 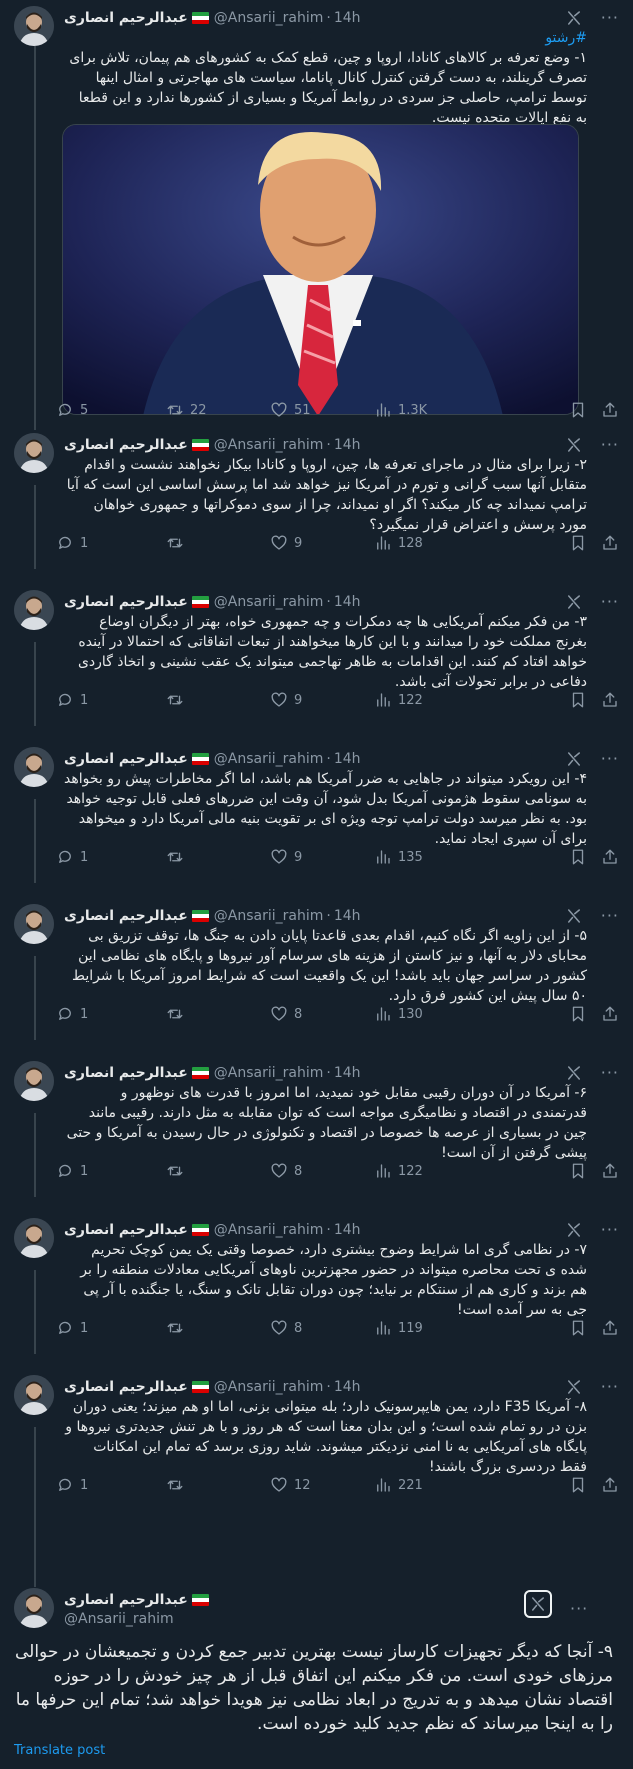 I want to click on like-button: 51, so click(x=322, y=410).